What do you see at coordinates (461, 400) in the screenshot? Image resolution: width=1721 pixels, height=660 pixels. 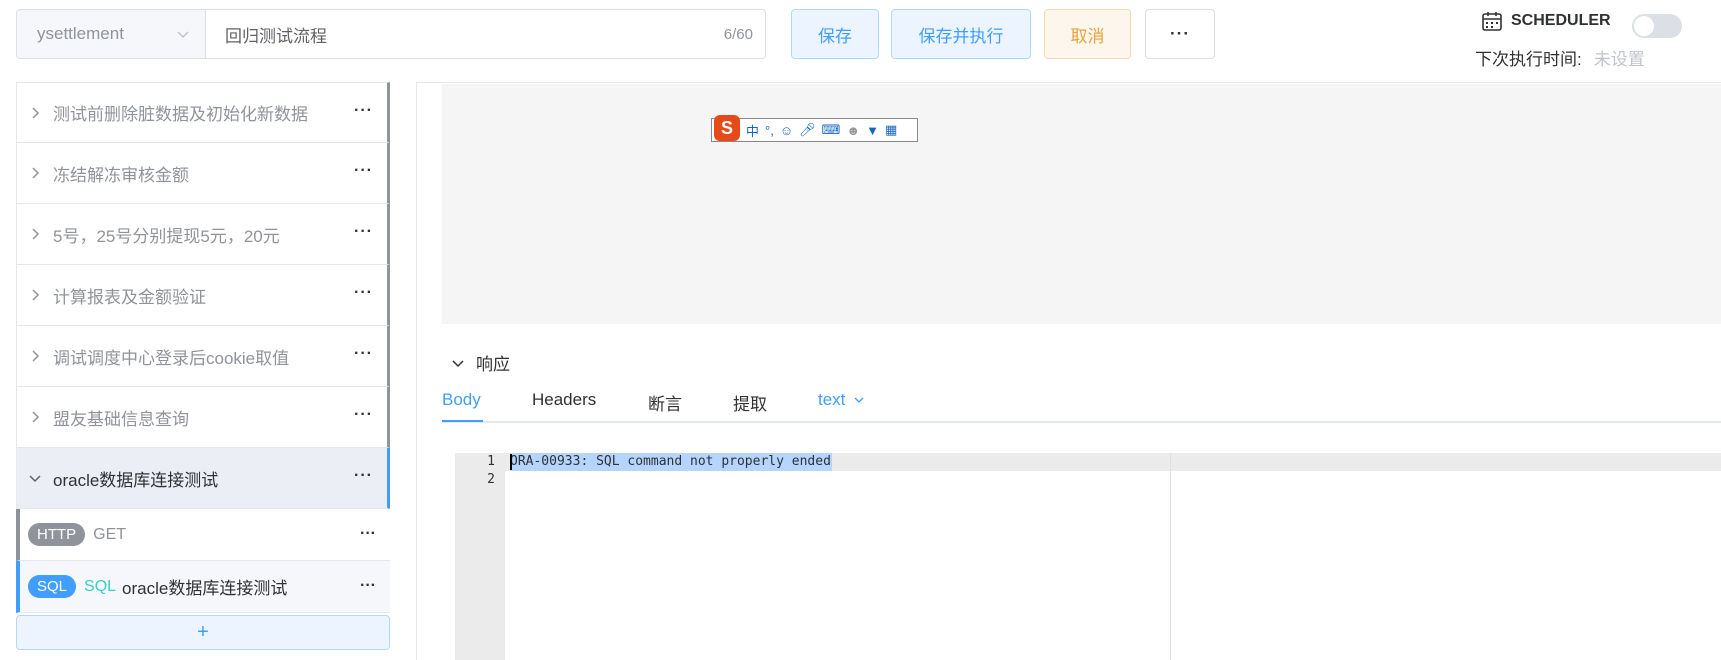 I see `tab-body: Body` at bounding box center [461, 400].